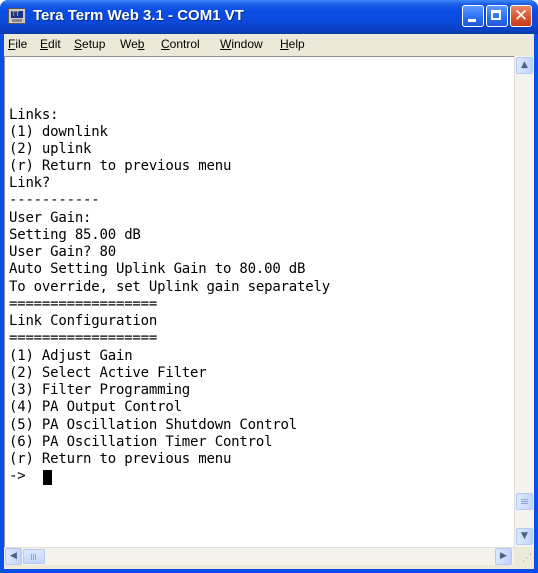 The image size is (538, 573). What do you see at coordinates (269, 17) in the screenshot?
I see `title-bar: TT Tera Term Web 3.1 - COM1 VT ✕` at bounding box center [269, 17].